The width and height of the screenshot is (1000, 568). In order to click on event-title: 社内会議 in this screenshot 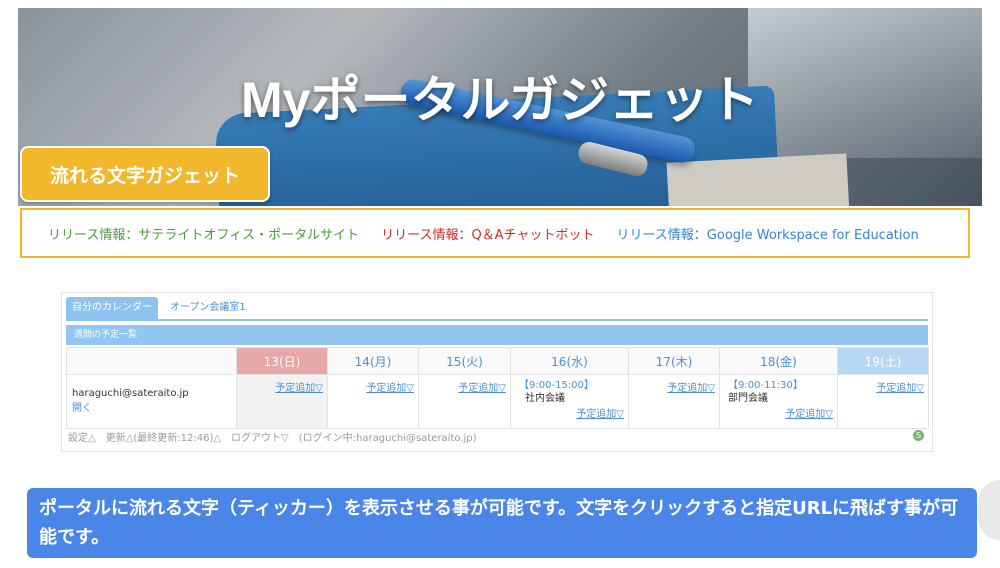, I will do `click(545, 398)`.